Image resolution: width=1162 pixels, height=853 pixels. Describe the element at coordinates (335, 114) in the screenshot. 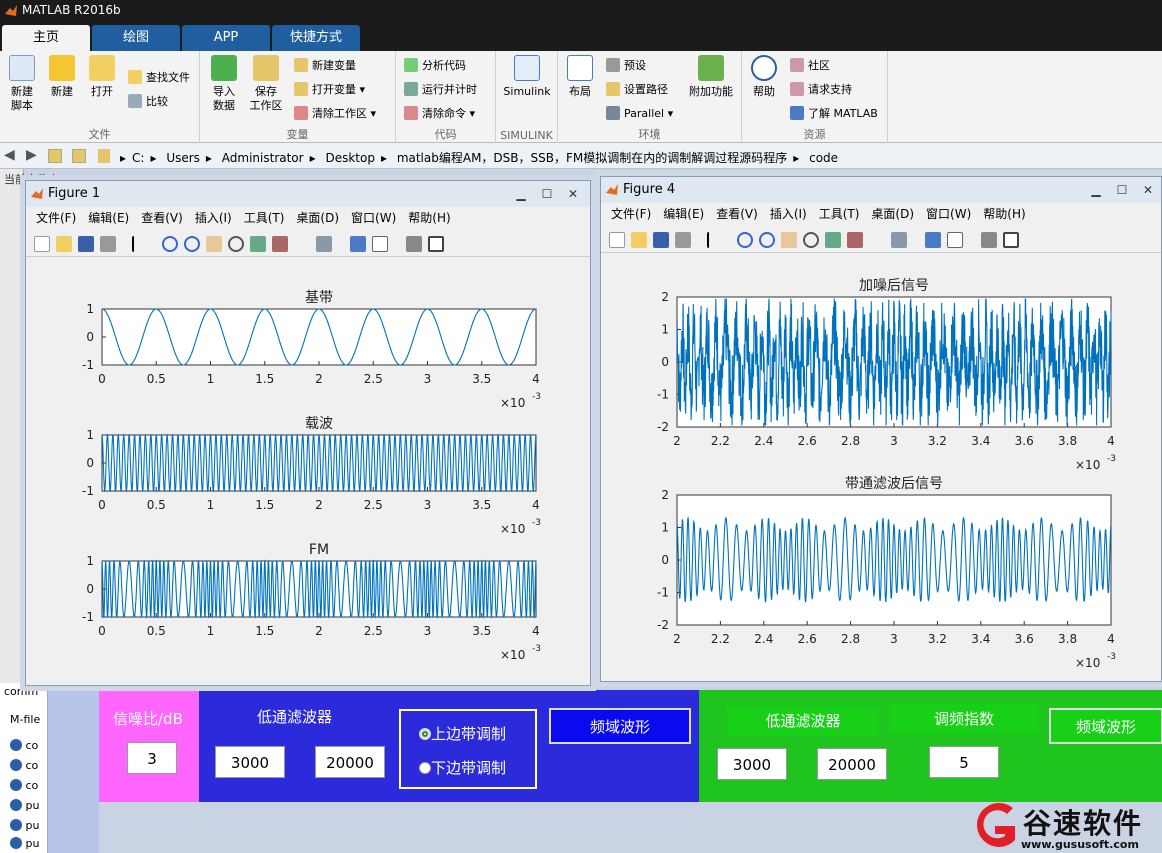

I see `clear-workspace-button: 清除工作区 ▾` at that location.